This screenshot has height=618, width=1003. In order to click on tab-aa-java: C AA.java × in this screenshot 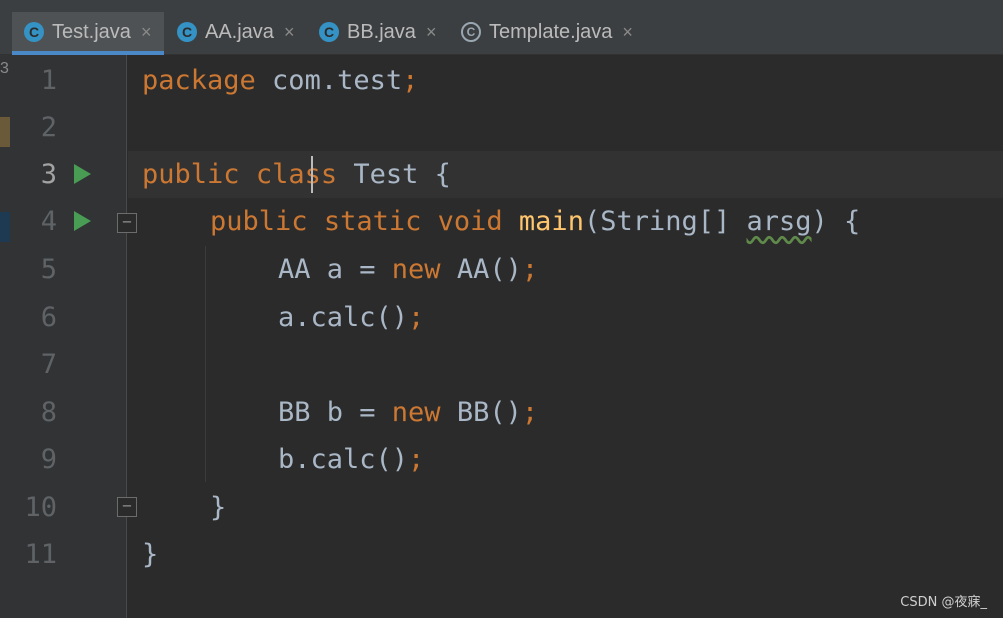, I will do `click(235, 32)`.